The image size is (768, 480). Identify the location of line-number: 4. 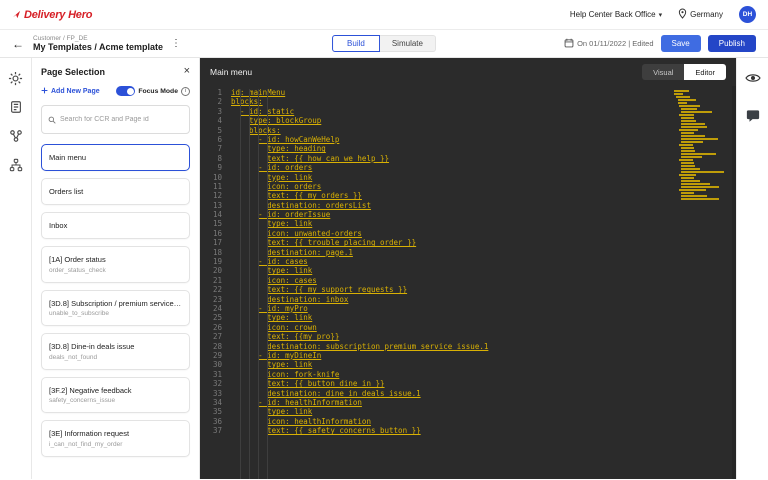
(219, 121).